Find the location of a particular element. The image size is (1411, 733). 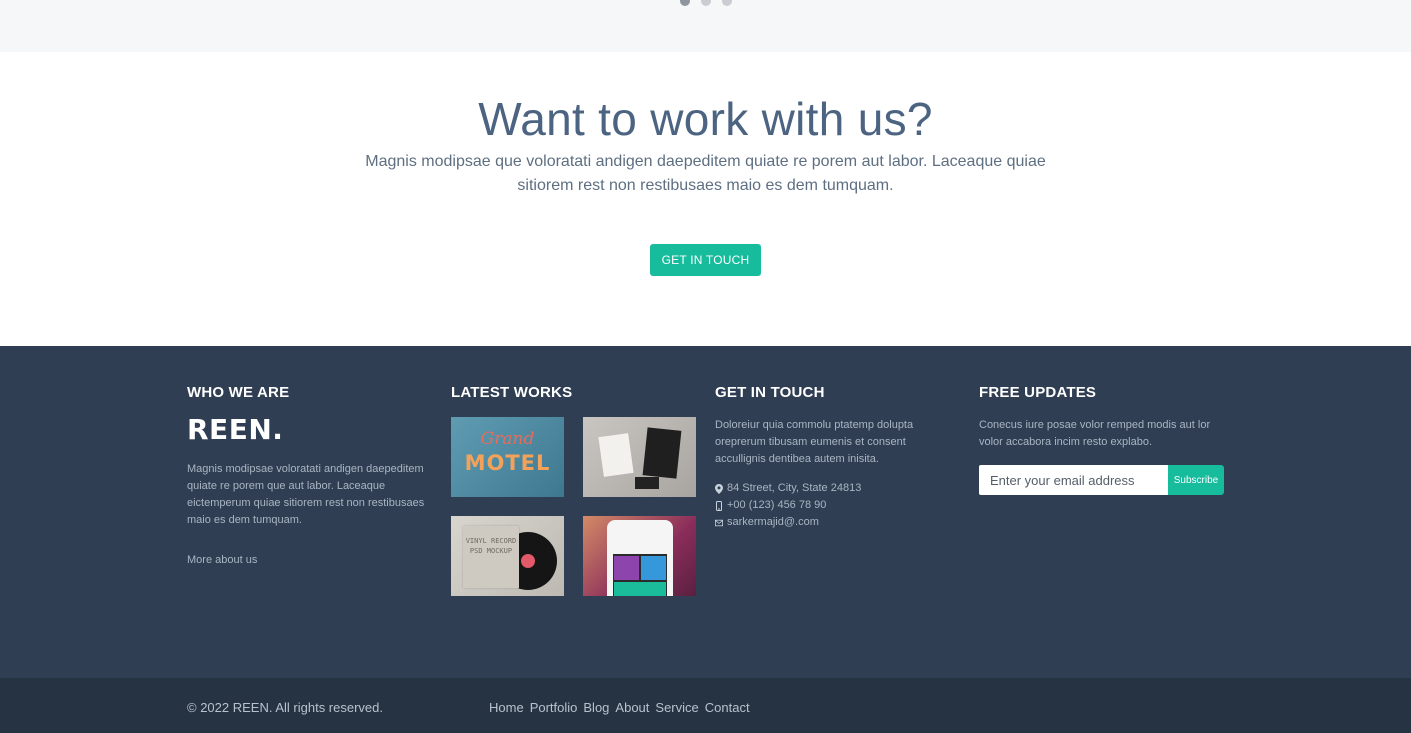

subscribe-button: Subscribe is located at coordinates (1196, 480).